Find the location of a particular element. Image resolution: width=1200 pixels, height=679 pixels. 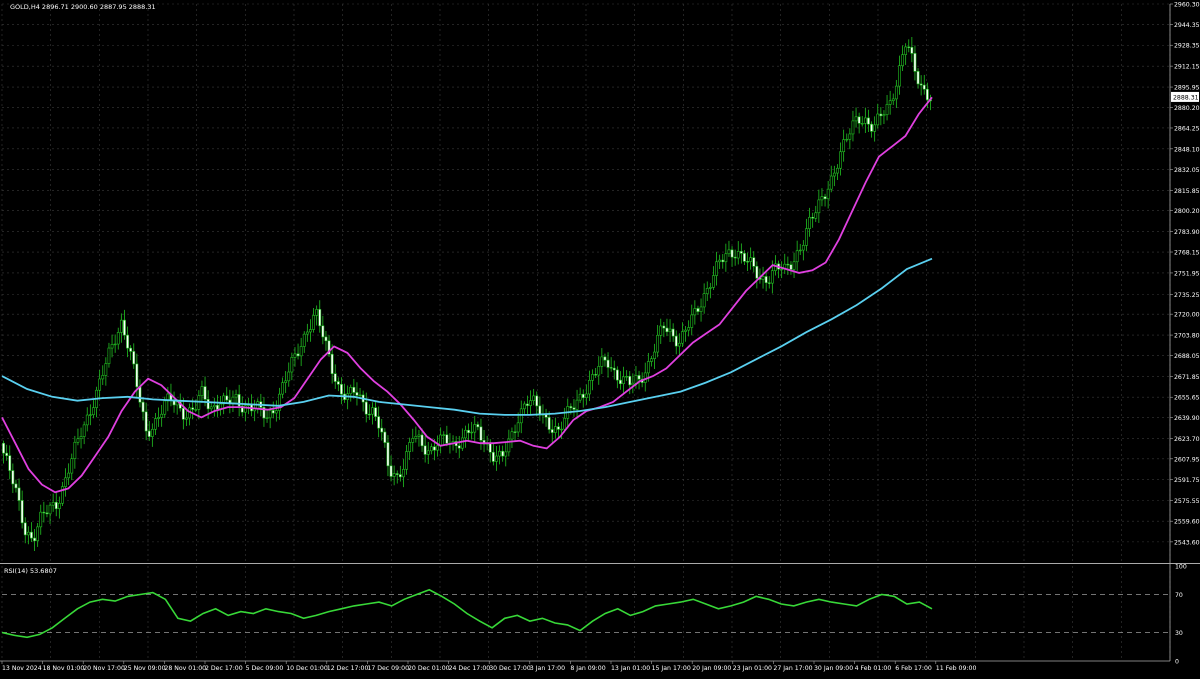

y-tick-label: 2639.90 is located at coordinates (1187, 418).